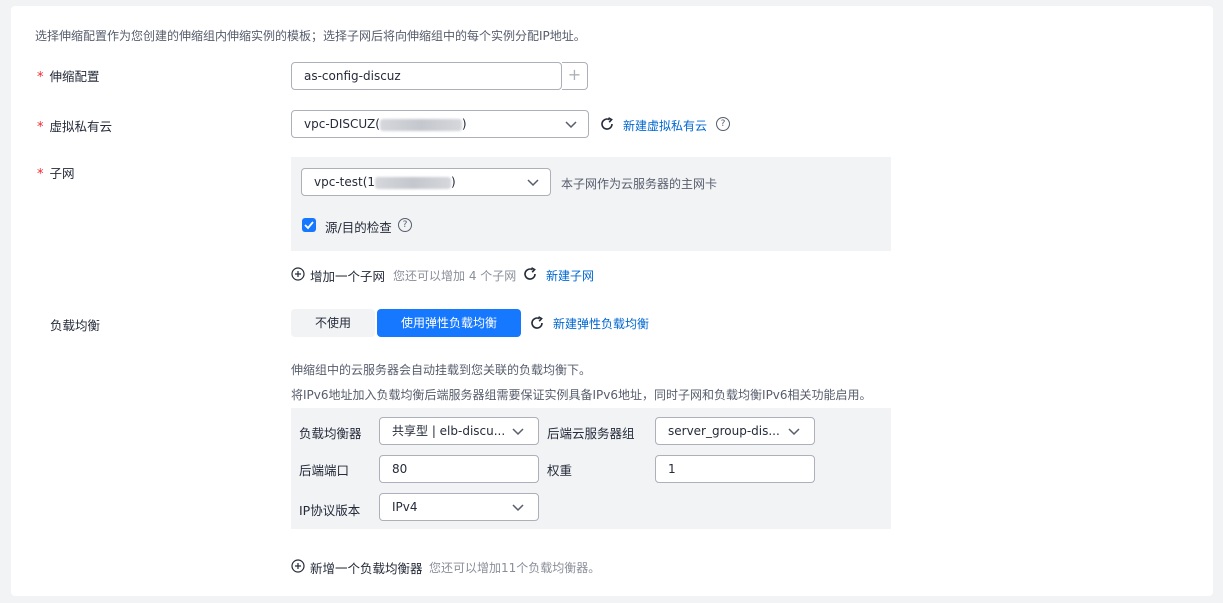 The image size is (1223, 603). Describe the element at coordinates (441, 370) in the screenshot. I see `load-balance-note-1: 伸缩组中的云服务器会自动挂载到您关联的负载均衡下。` at that location.